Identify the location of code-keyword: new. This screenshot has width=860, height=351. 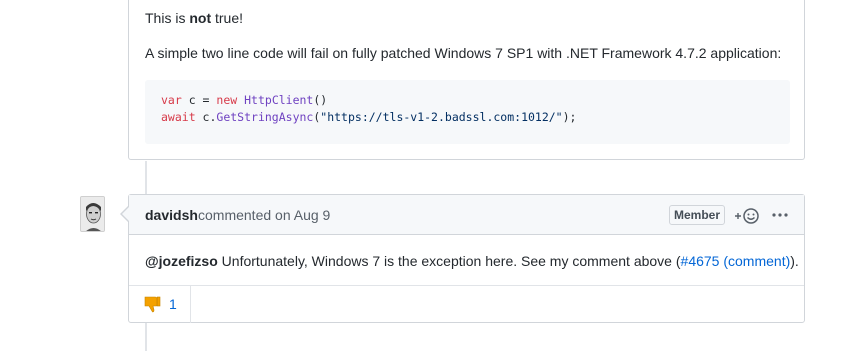
(227, 100).